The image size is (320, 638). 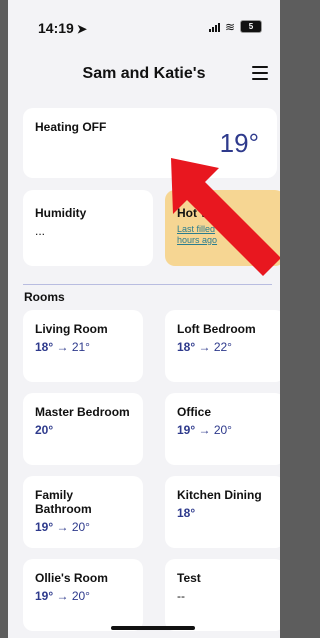 I want to click on rooms-heading: Rooms, so click(x=44, y=297).